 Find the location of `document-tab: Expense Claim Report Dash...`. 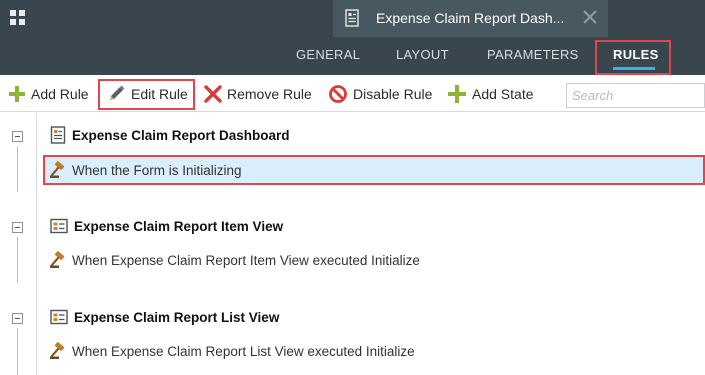

document-tab: Expense Claim Report Dash... is located at coordinates (470, 18).